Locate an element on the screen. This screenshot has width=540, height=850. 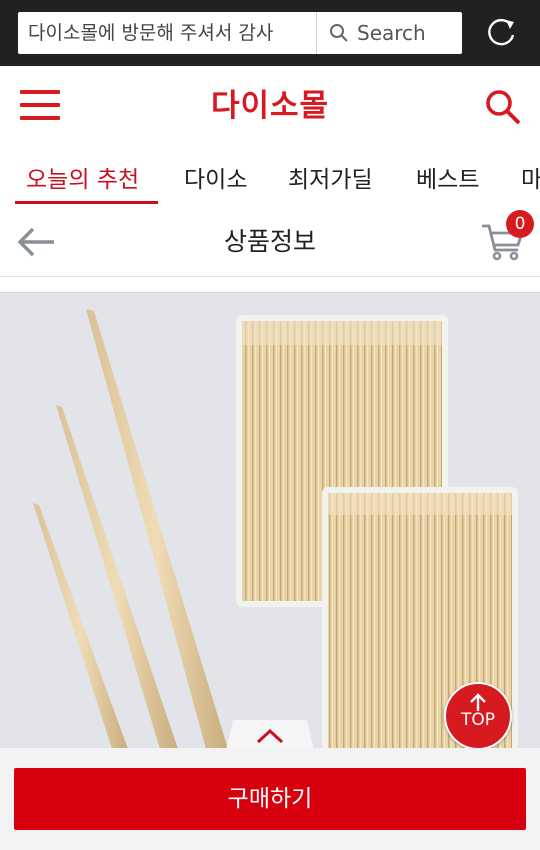
tab-more: 마 is located at coordinates (530, 177).